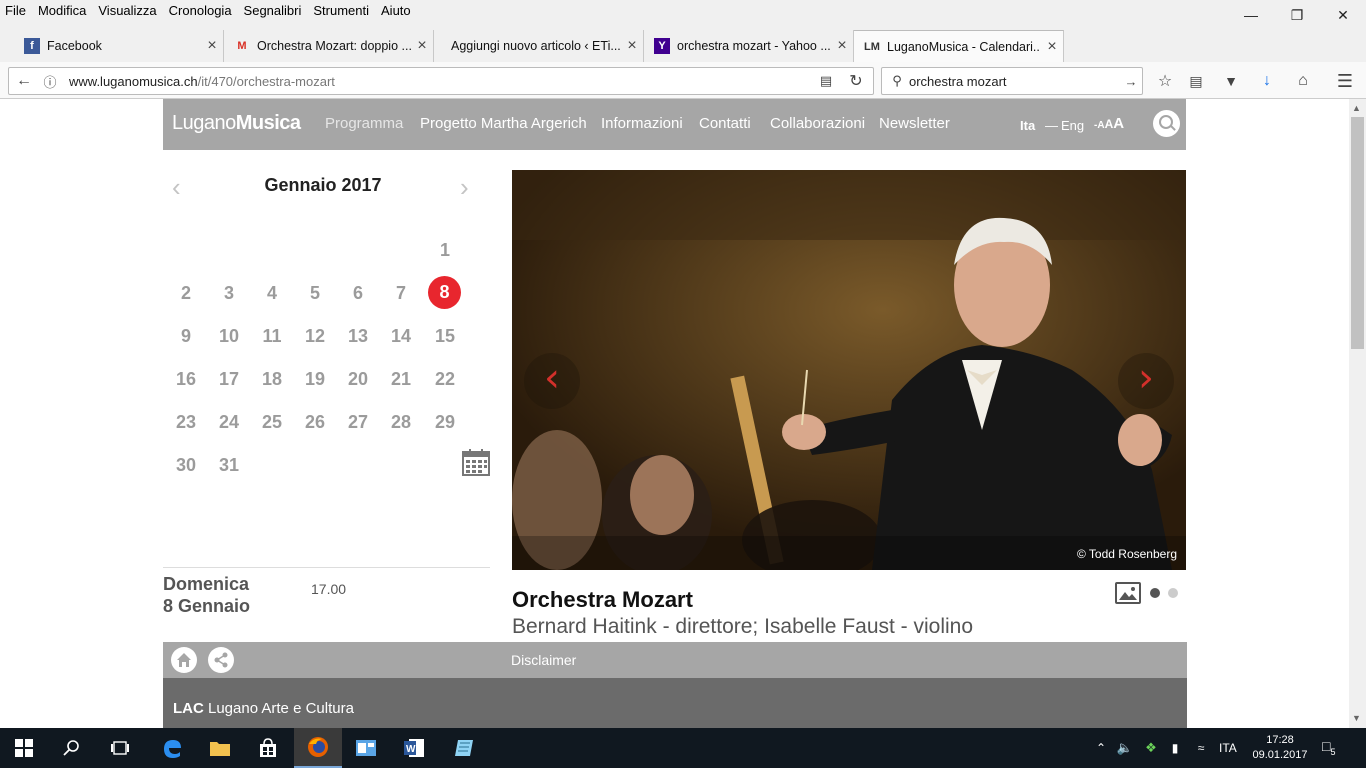 The image size is (1366, 768). What do you see at coordinates (1155, 593) in the screenshot?
I see `slider-dot-active` at bounding box center [1155, 593].